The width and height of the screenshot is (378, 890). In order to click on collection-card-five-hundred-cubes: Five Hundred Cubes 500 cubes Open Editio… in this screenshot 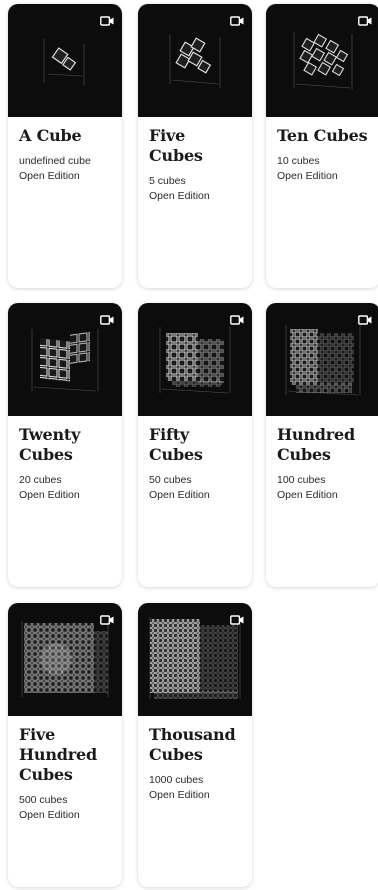, I will do `click(65, 745)`.